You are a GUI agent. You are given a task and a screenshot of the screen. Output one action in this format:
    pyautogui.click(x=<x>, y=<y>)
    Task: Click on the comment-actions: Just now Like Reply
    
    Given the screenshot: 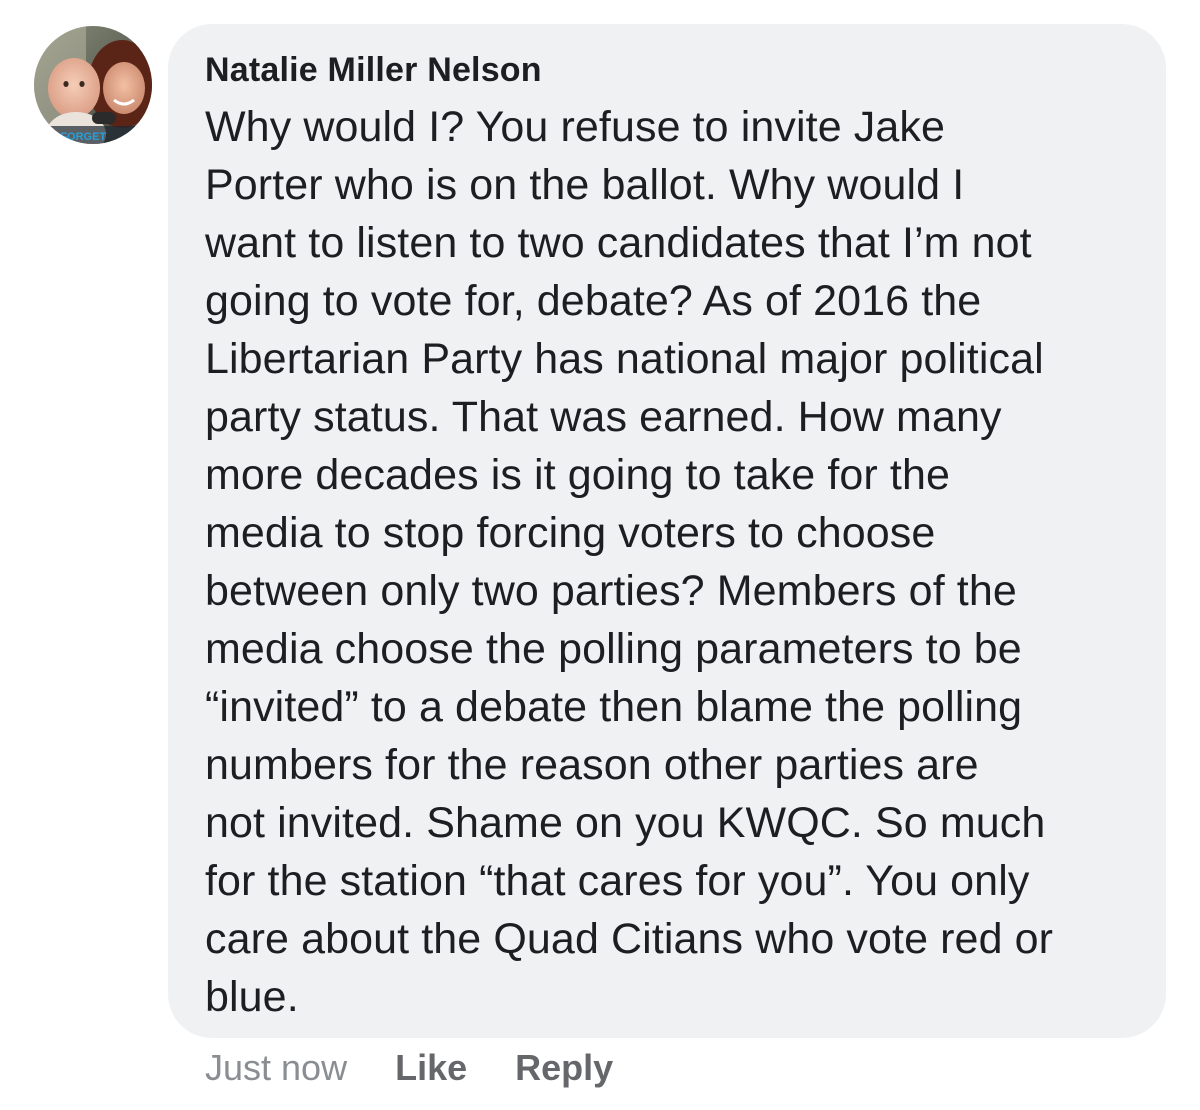 What is the action you would take?
    pyautogui.click(x=409, y=1068)
    